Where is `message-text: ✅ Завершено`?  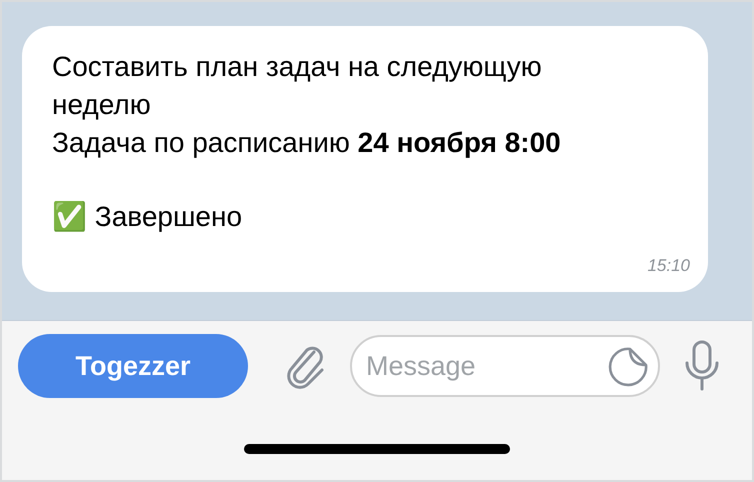 message-text: ✅ Завершено is located at coordinates (148, 217).